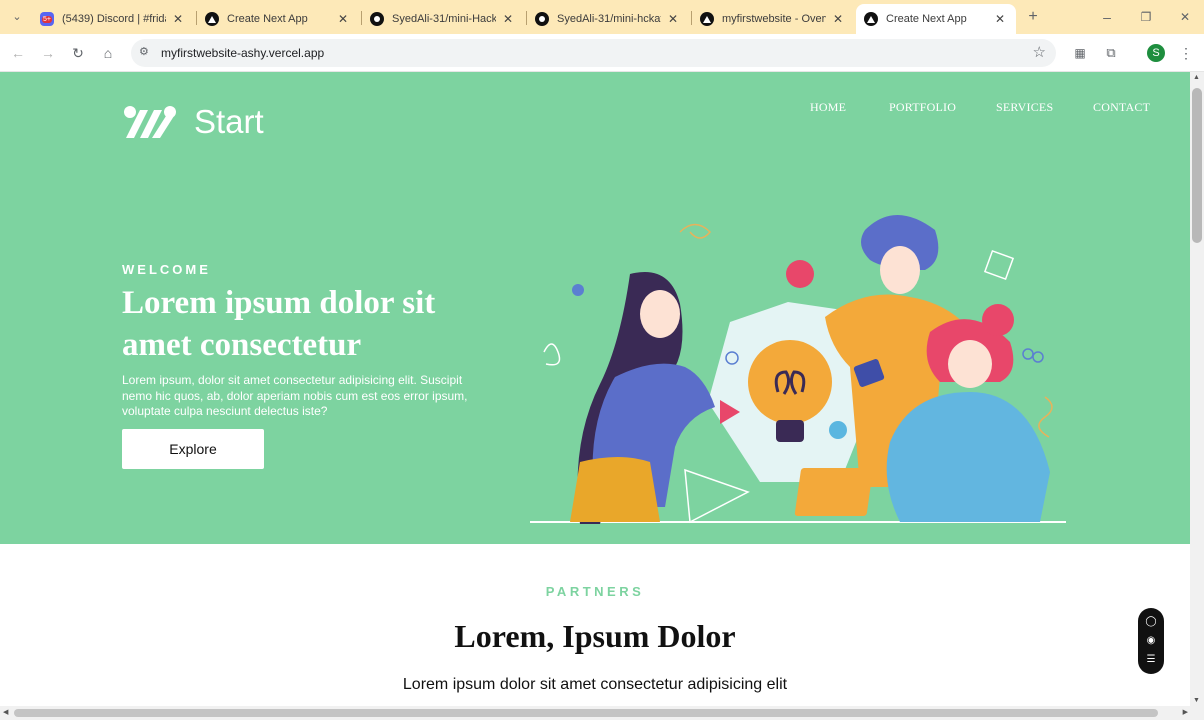 The width and height of the screenshot is (1204, 720). I want to click on tab-title: SyedAli-31/mini-Hackat, so click(444, 19).